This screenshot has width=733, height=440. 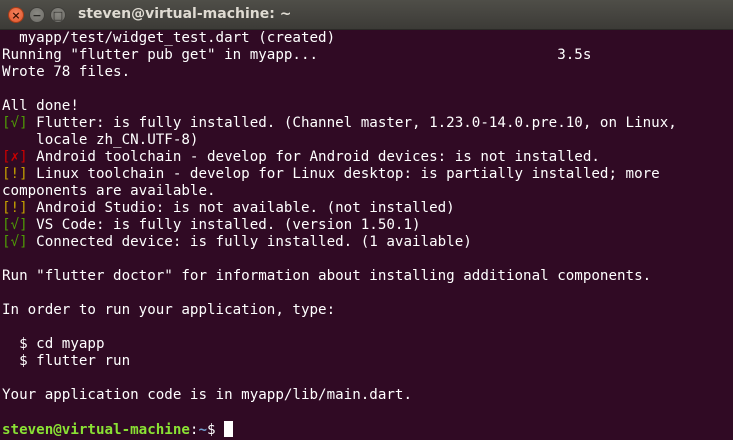 What do you see at coordinates (100, 140) in the screenshot?
I see `output-line: locale zh_CN.UTF-8)` at bounding box center [100, 140].